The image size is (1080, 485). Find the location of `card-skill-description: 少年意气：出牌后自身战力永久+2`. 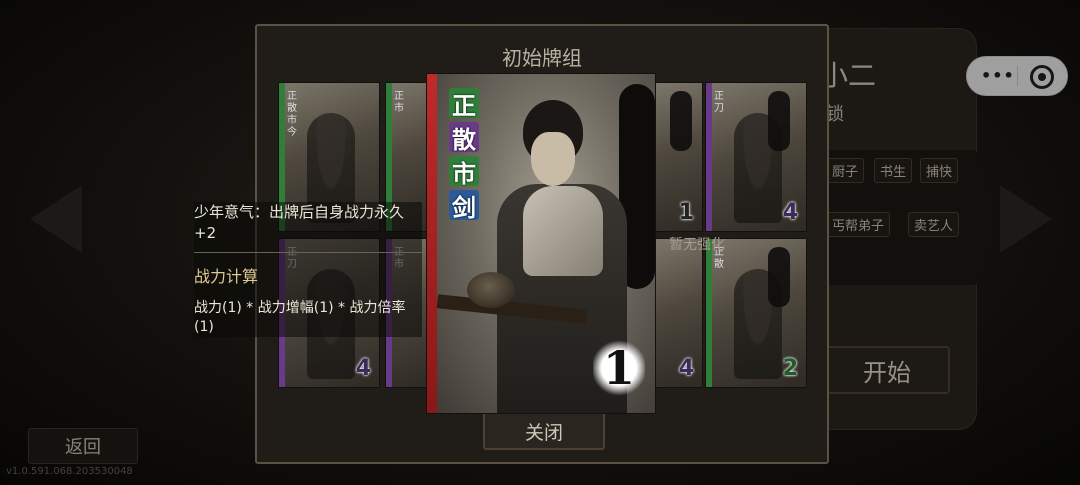

card-skill-description: 少年意气：出牌后自身战力永久+2 is located at coordinates (299, 222).